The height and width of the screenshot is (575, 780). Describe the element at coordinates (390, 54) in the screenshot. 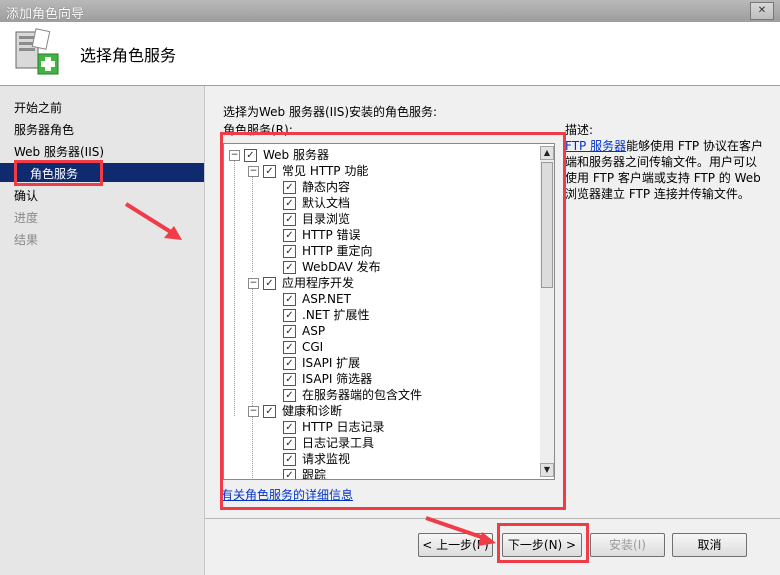

I see `wizard-header: 选择角色服务` at that location.